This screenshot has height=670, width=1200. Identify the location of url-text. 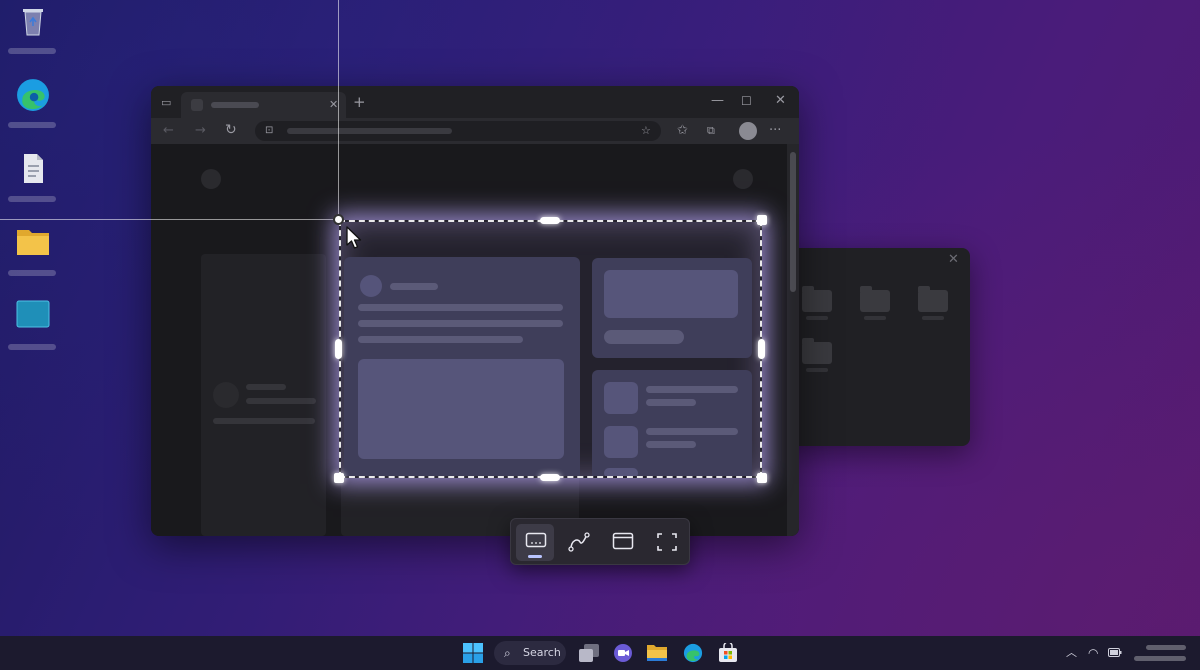
(369, 131).